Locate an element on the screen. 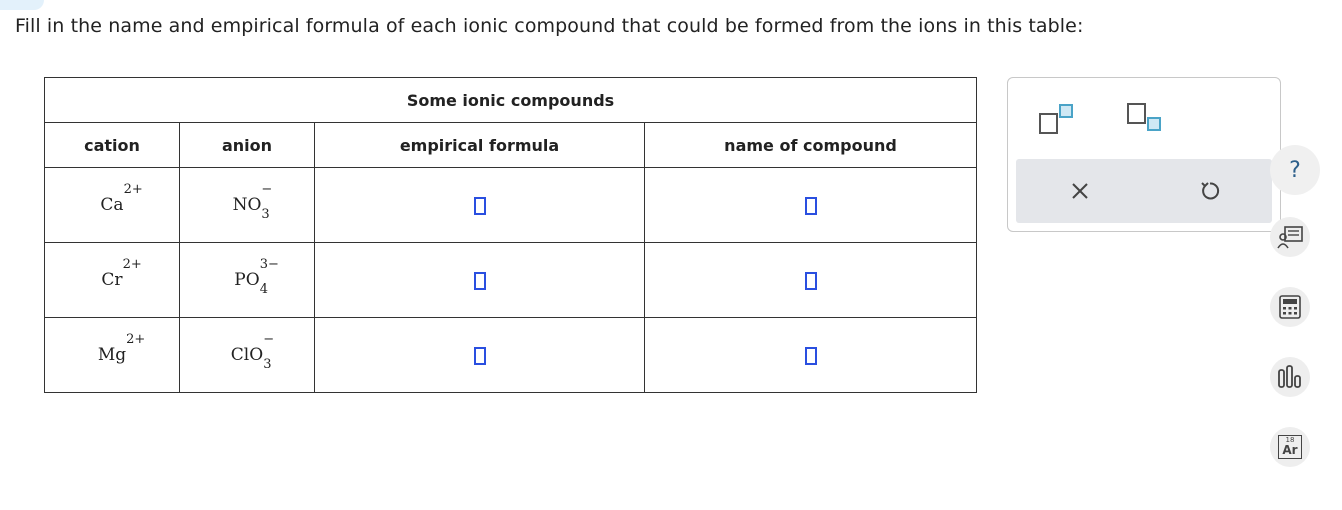 The height and width of the screenshot is (510, 1342). superscript-template-icon is located at coordinates (1056, 119).